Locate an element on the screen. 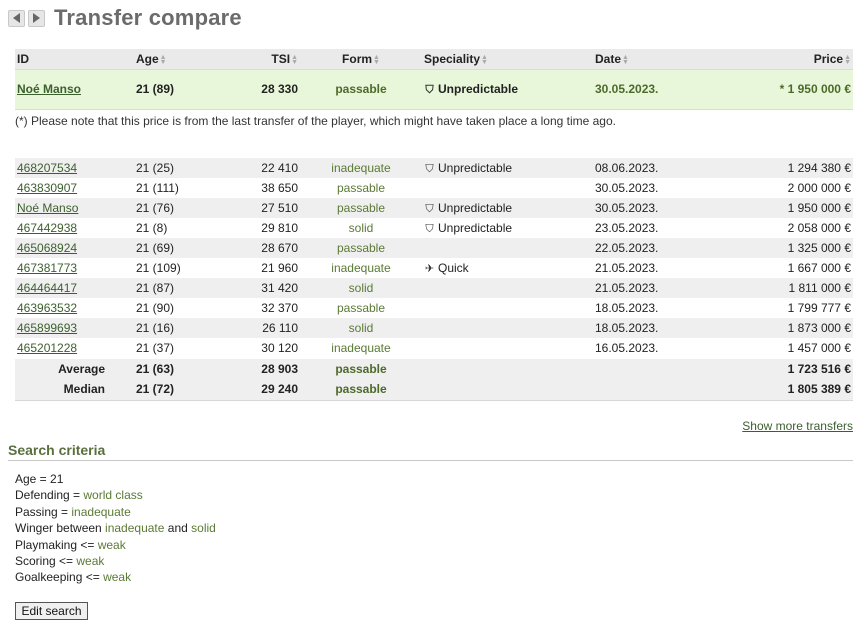  player-speciality-cell: ⛉ Unpredictable is located at coordinates (507, 89).